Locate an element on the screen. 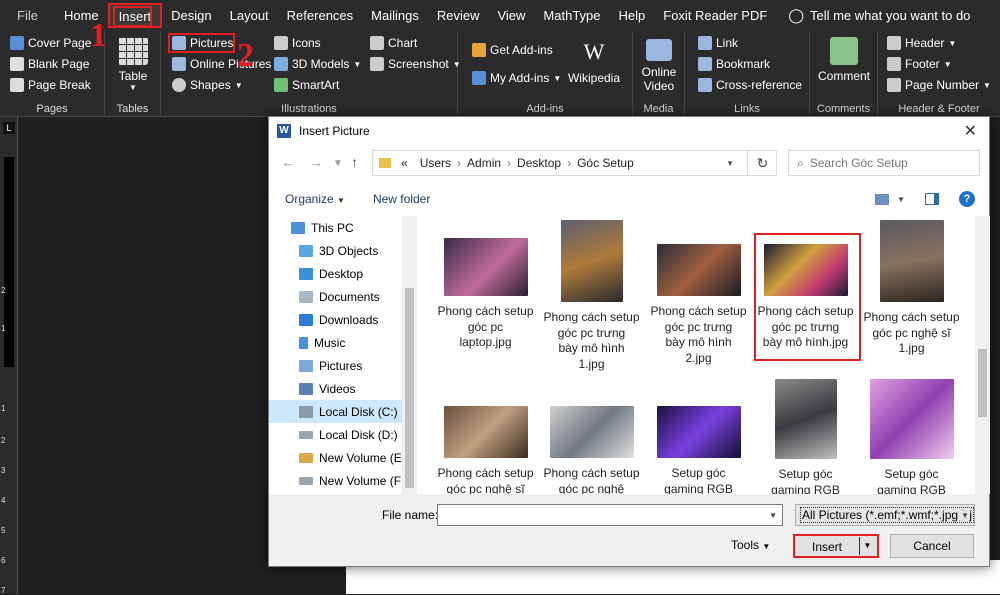  header-button: Header ▼ is located at coordinates (921, 43).